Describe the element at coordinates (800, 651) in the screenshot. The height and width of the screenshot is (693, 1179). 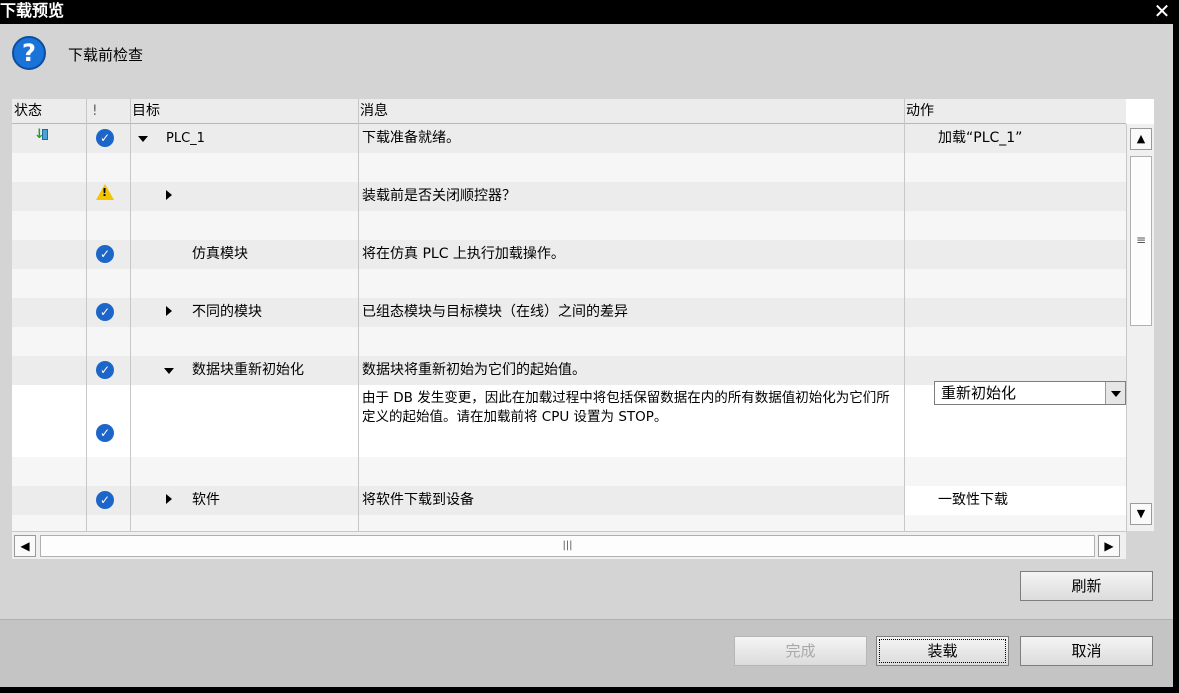
I see `finish-button: 完成` at that location.